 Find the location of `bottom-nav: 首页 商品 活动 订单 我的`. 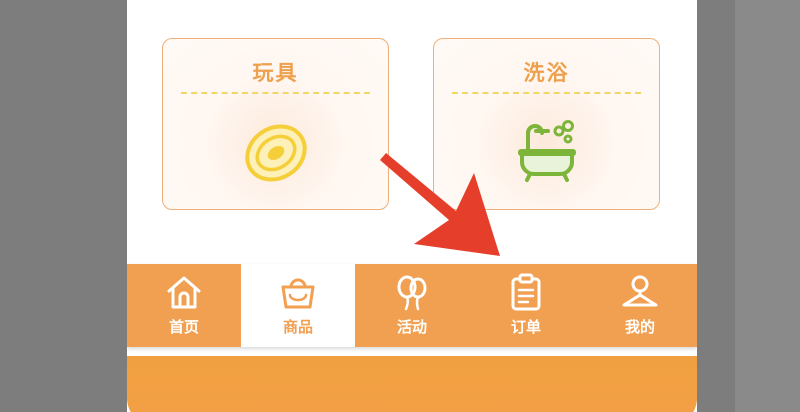

bottom-nav: 首页 商品 活动 订单 我的 is located at coordinates (412, 305).